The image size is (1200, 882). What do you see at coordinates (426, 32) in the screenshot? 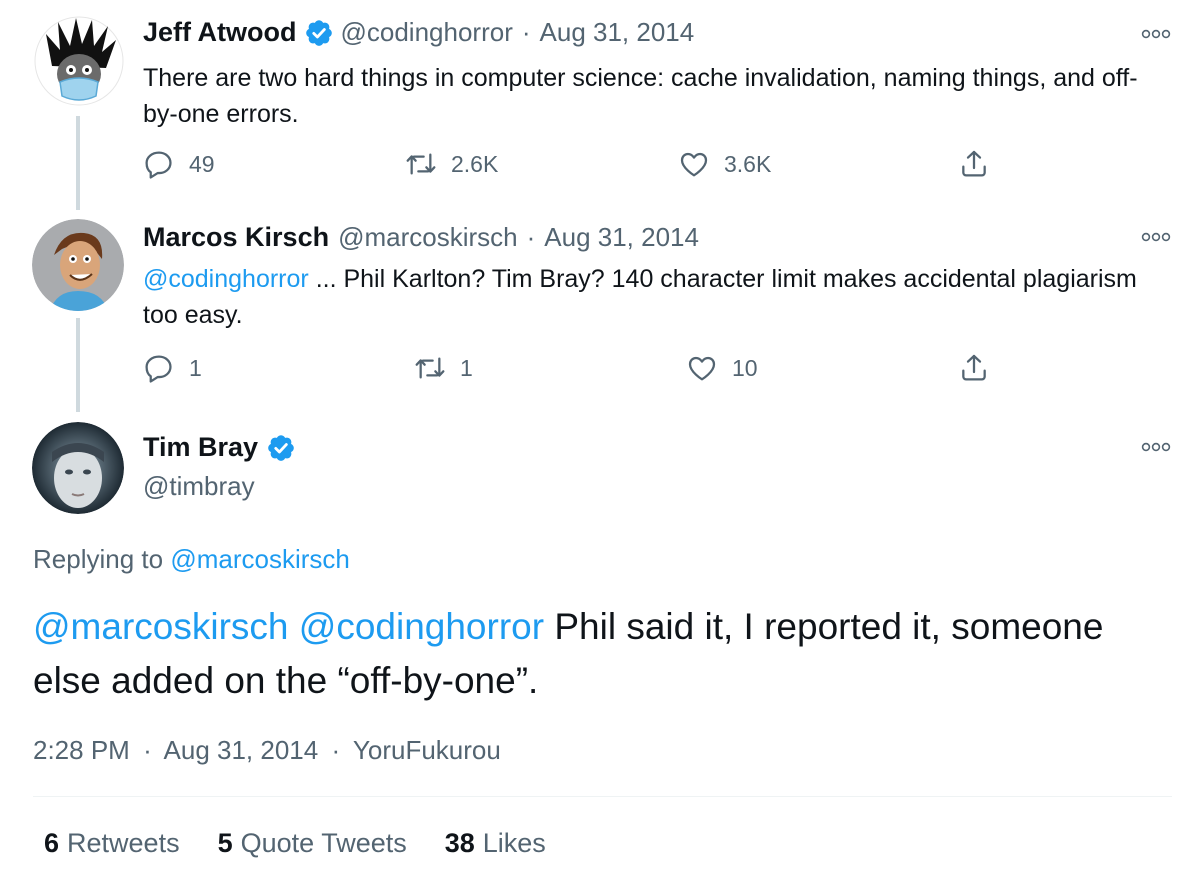
I see `author-handle: @codinghorror` at bounding box center [426, 32].